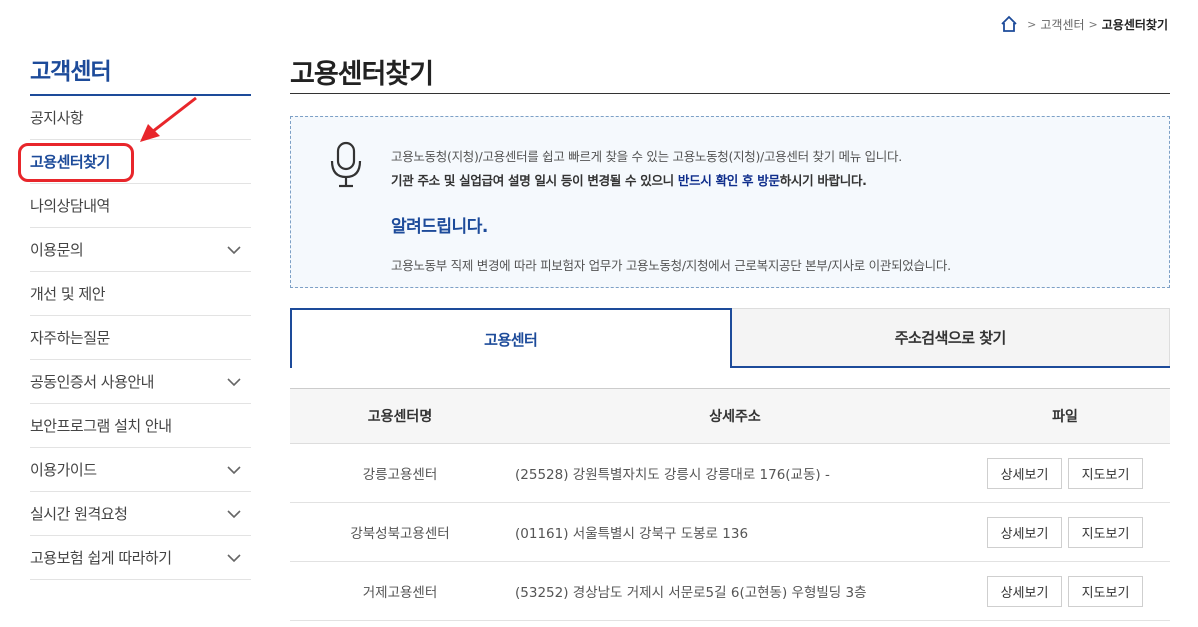 The height and width of the screenshot is (627, 1198). Describe the element at coordinates (70, 162) in the screenshot. I see `sidebar-item-label: 고용센터찾기` at that location.